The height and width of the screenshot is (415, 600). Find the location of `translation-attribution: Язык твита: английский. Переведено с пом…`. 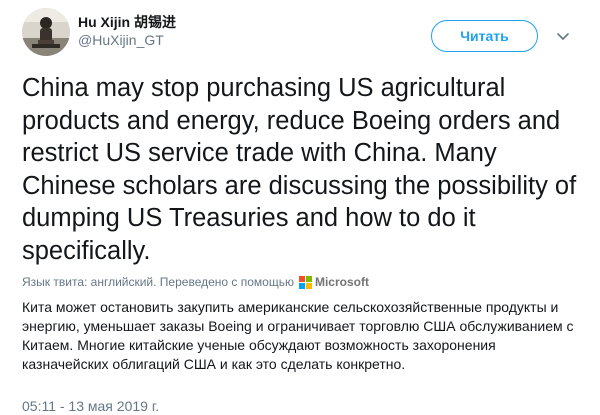

translation-attribution: Язык твита: английский. Переведено с пом… is located at coordinates (195, 282).